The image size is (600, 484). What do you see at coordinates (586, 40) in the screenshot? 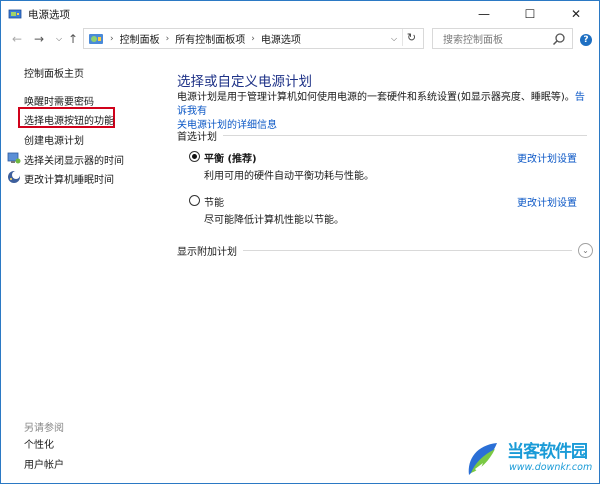
I see `help-button: ?` at bounding box center [586, 40].